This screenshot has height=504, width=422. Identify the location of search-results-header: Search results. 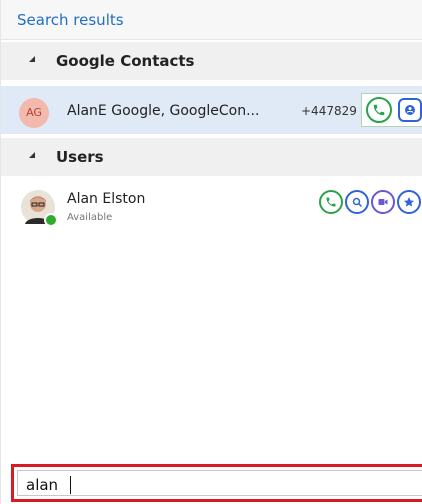
(211, 20).